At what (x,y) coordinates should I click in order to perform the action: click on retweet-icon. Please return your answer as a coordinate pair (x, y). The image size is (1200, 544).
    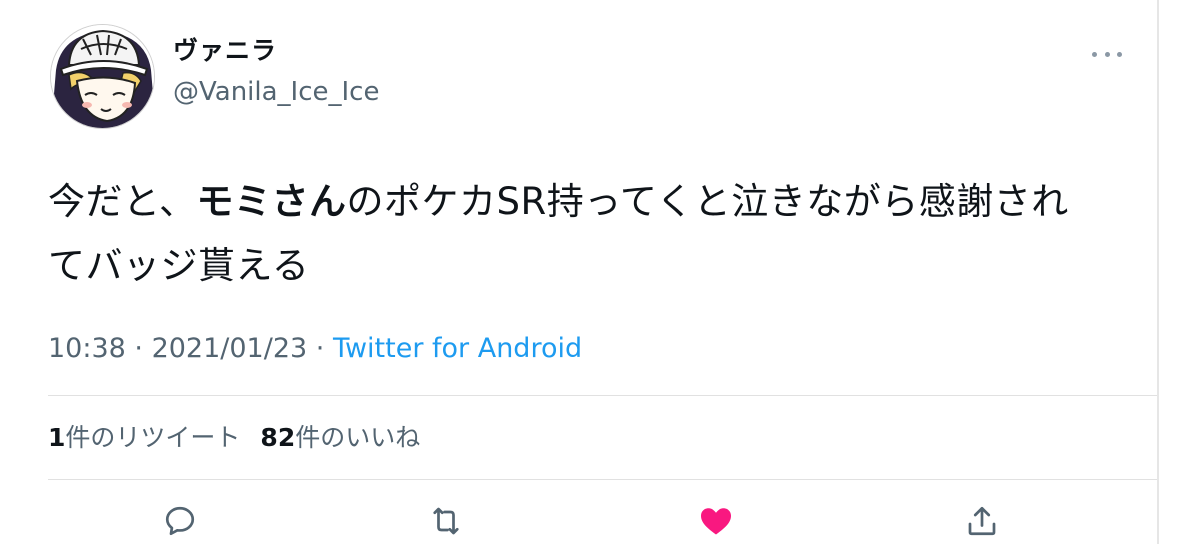
    Looking at the image, I should click on (446, 521).